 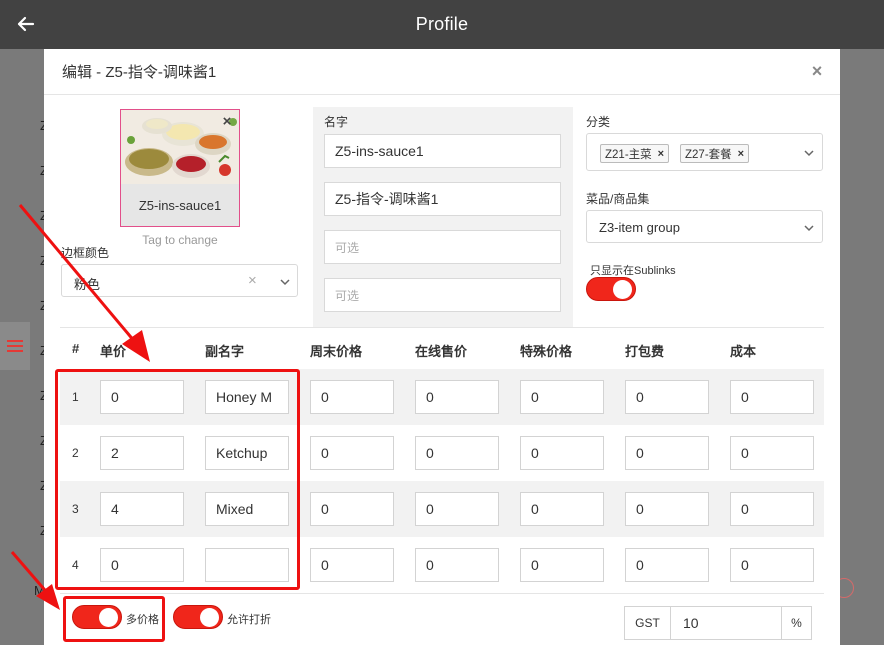 I want to click on border-color-value: 粉色, so click(x=87, y=284).